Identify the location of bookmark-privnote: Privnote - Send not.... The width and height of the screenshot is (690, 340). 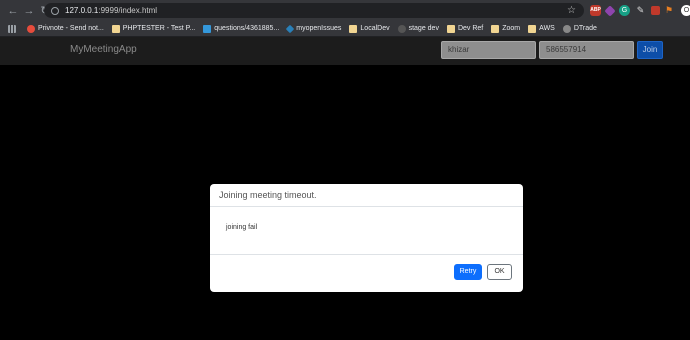
(65, 28).